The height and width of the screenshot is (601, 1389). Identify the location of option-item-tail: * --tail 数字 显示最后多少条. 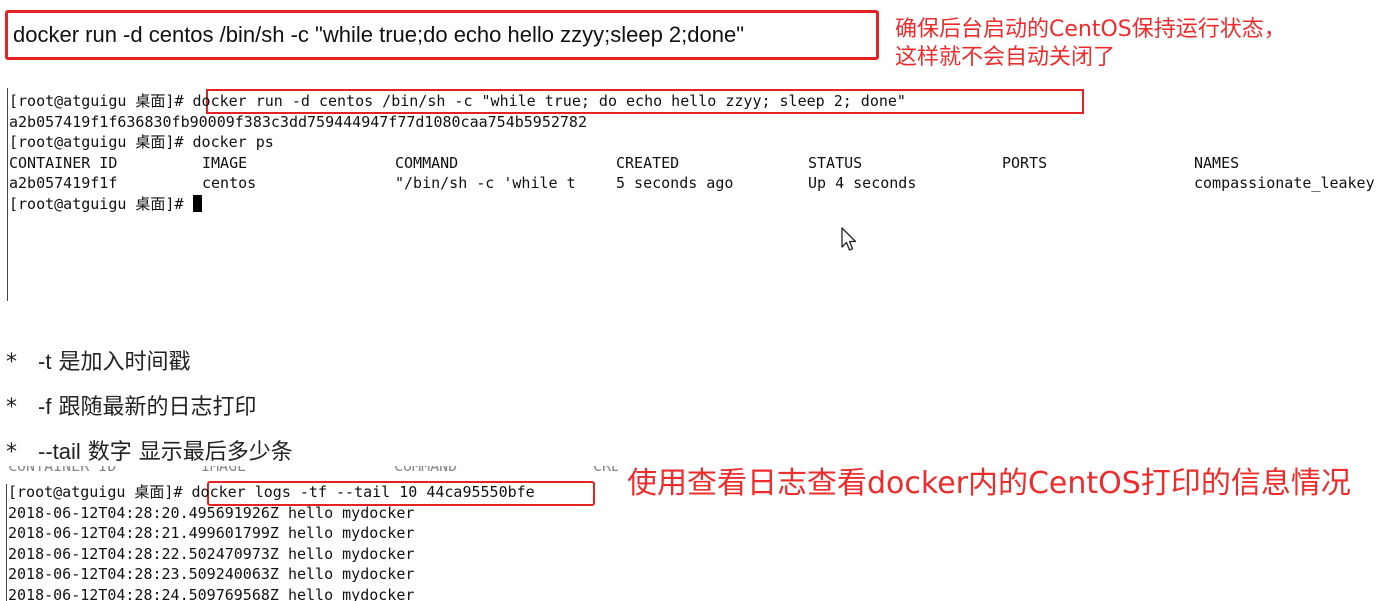
(149, 450).